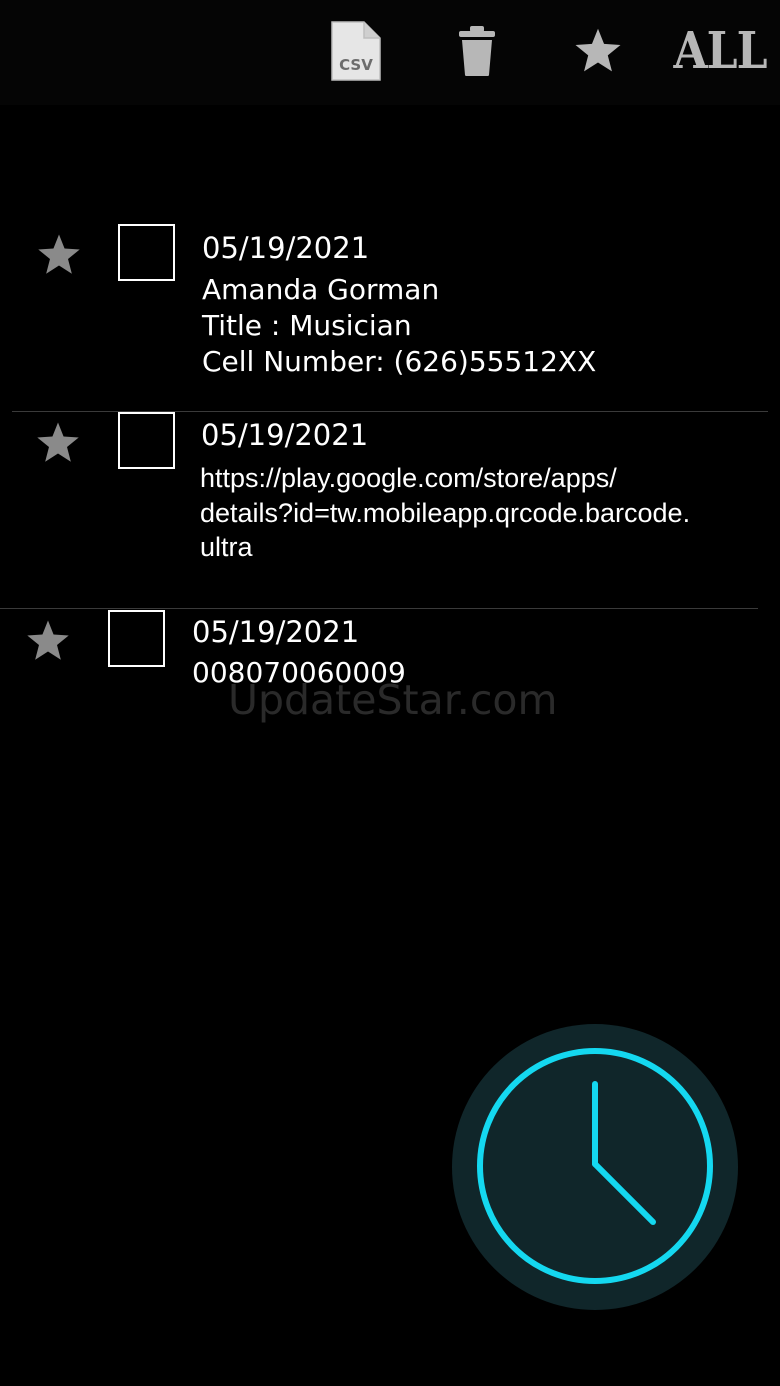  I want to click on record-line: https://play.google.com/store/apps/, so click(408, 478).